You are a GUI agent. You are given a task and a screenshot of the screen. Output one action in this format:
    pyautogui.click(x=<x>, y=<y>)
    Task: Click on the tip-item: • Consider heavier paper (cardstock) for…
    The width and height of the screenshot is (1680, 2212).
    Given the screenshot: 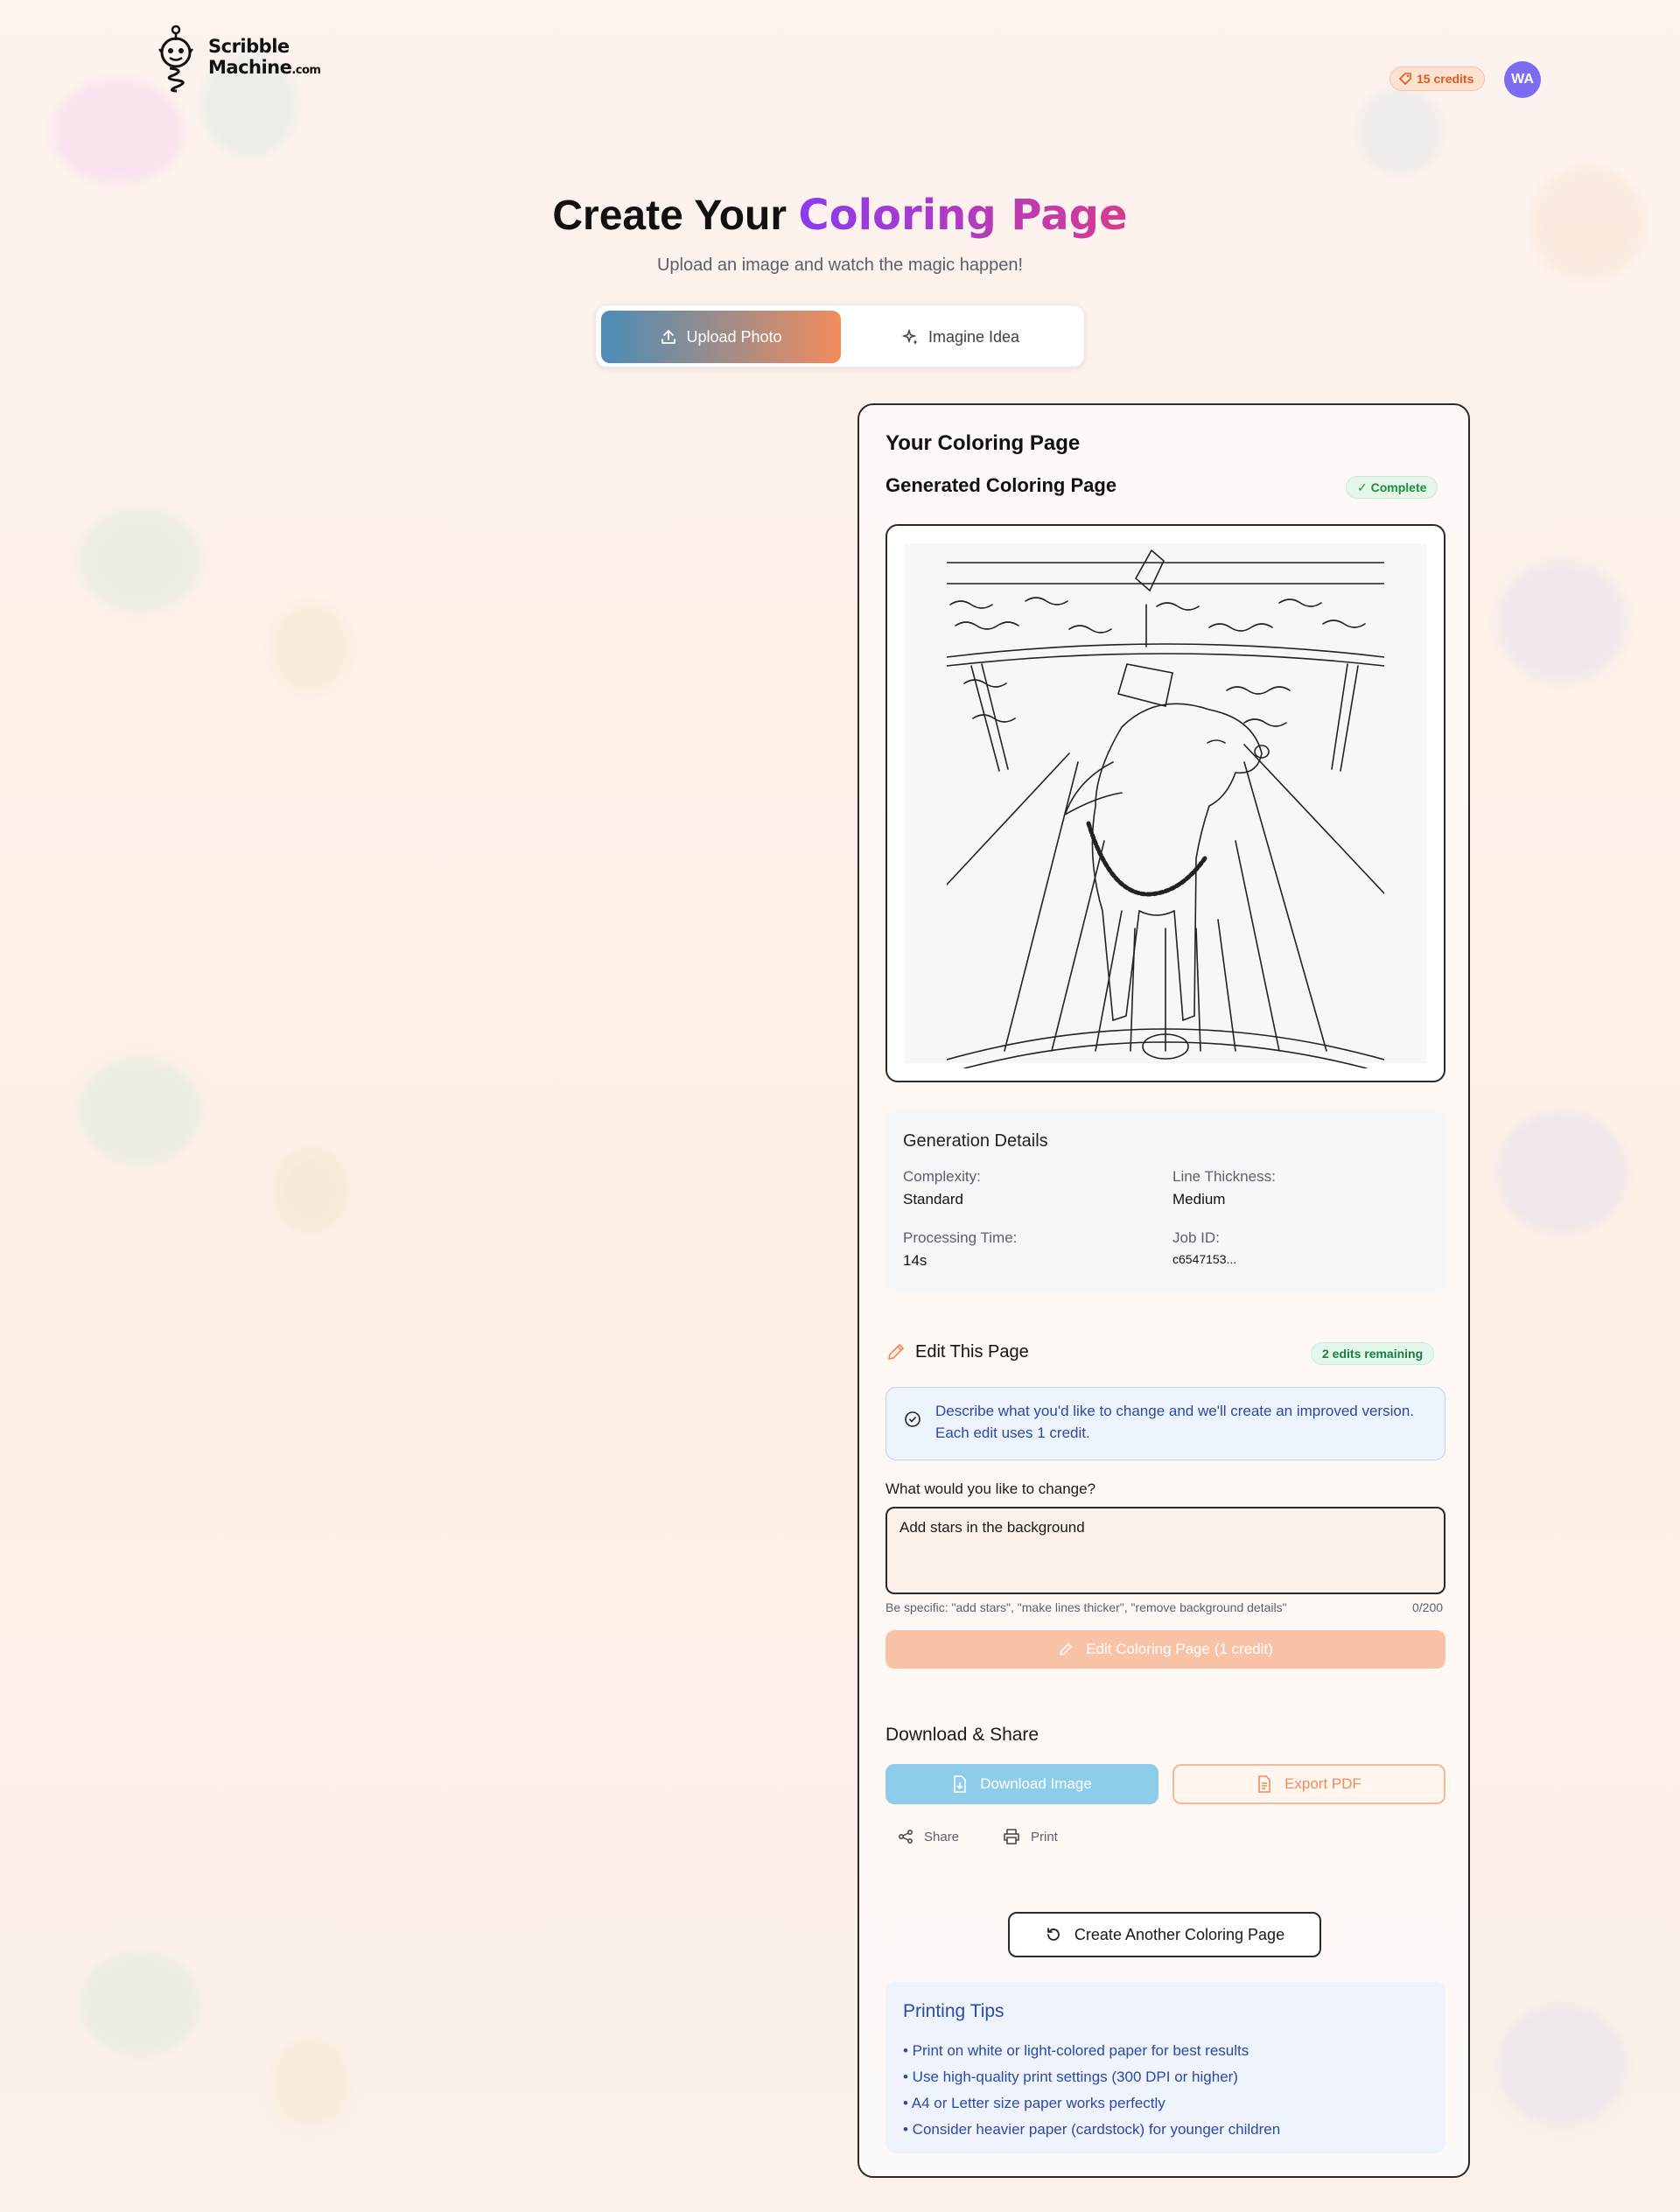 What is the action you would take?
    pyautogui.click(x=1092, y=2129)
    